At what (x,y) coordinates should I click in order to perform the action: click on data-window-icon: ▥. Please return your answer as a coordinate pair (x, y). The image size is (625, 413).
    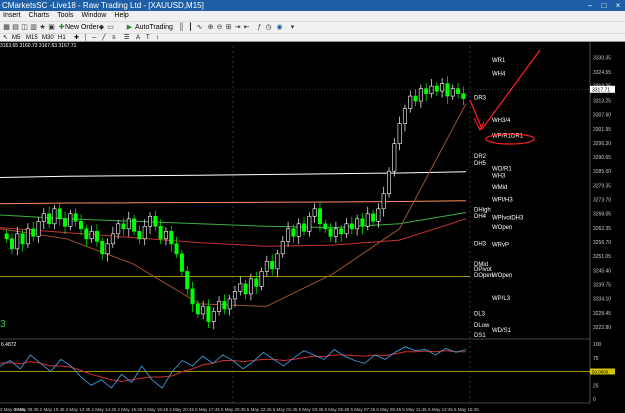
    Looking at the image, I should click on (33, 27).